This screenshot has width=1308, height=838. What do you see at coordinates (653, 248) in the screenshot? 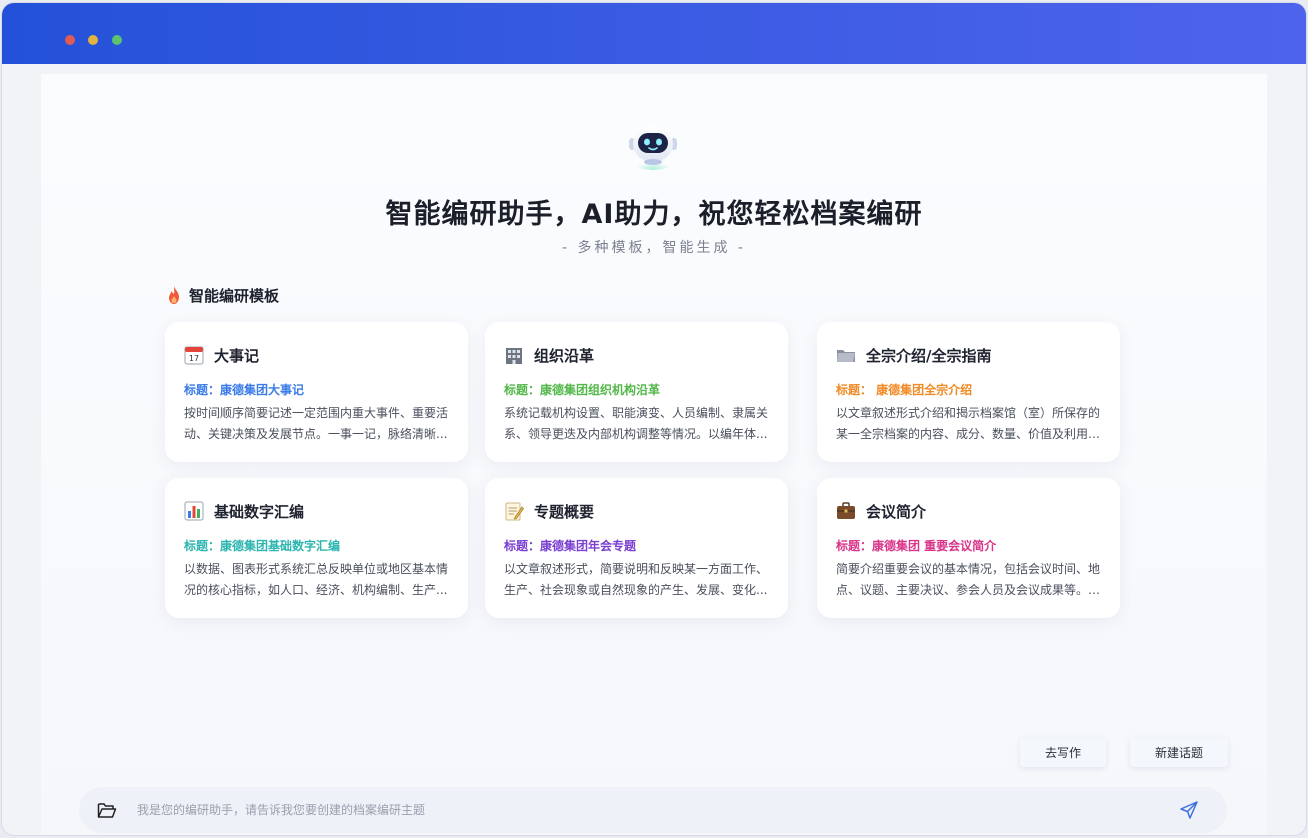
I see `page-subtitle: - 多种模板，智能生成 -` at bounding box center [653, 248].